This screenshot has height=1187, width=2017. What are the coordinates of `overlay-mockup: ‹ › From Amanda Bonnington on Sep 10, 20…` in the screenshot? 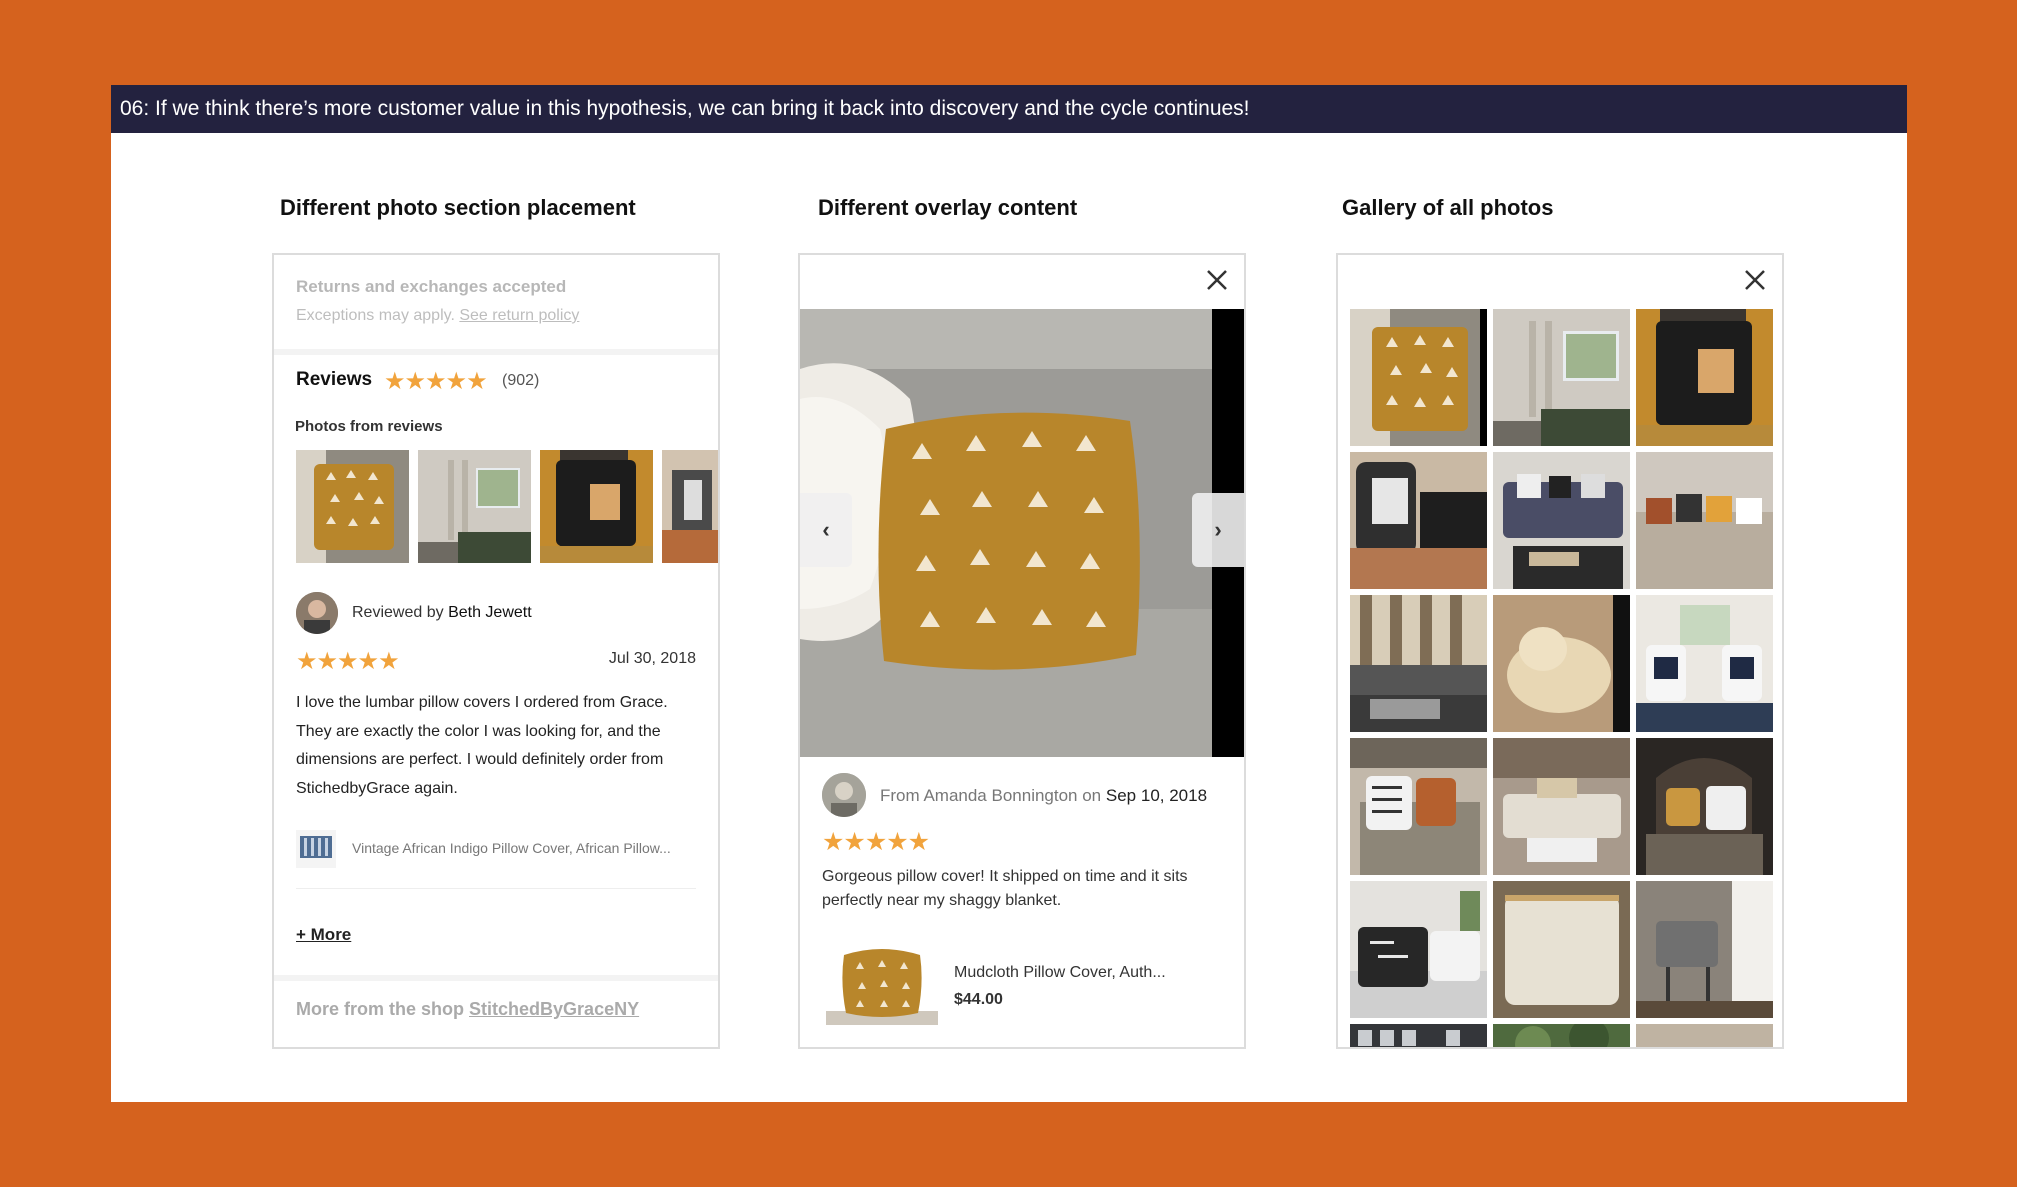 It's located at (1022, 651).